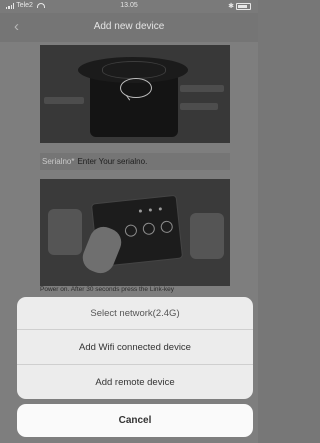  Describe the element at coordinates (243, 6) in the screenshot. I see `battery-icon` at that location.